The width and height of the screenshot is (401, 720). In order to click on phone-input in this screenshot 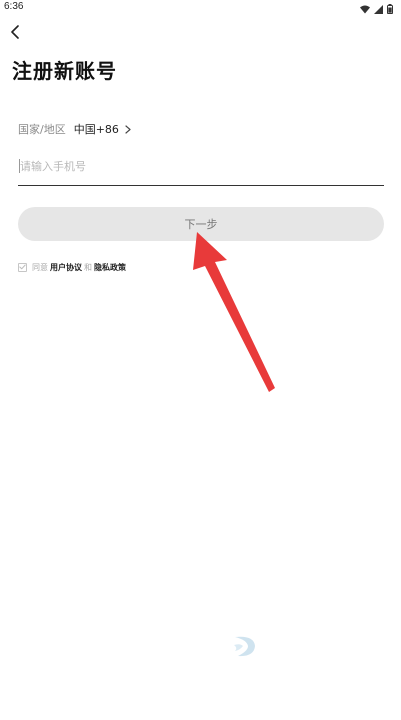, I will do `click(201, 166)`.